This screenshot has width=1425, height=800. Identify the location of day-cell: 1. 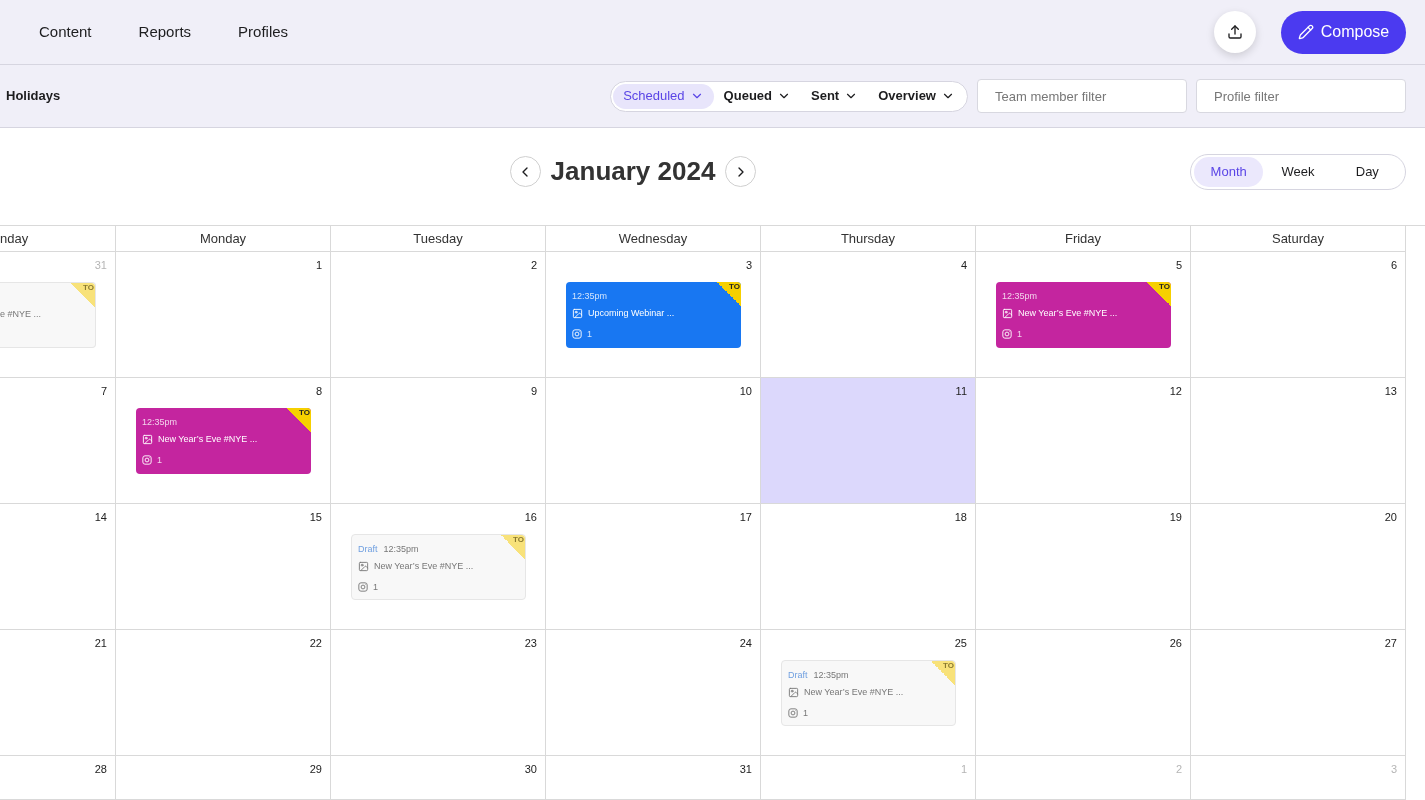
(223, 315).